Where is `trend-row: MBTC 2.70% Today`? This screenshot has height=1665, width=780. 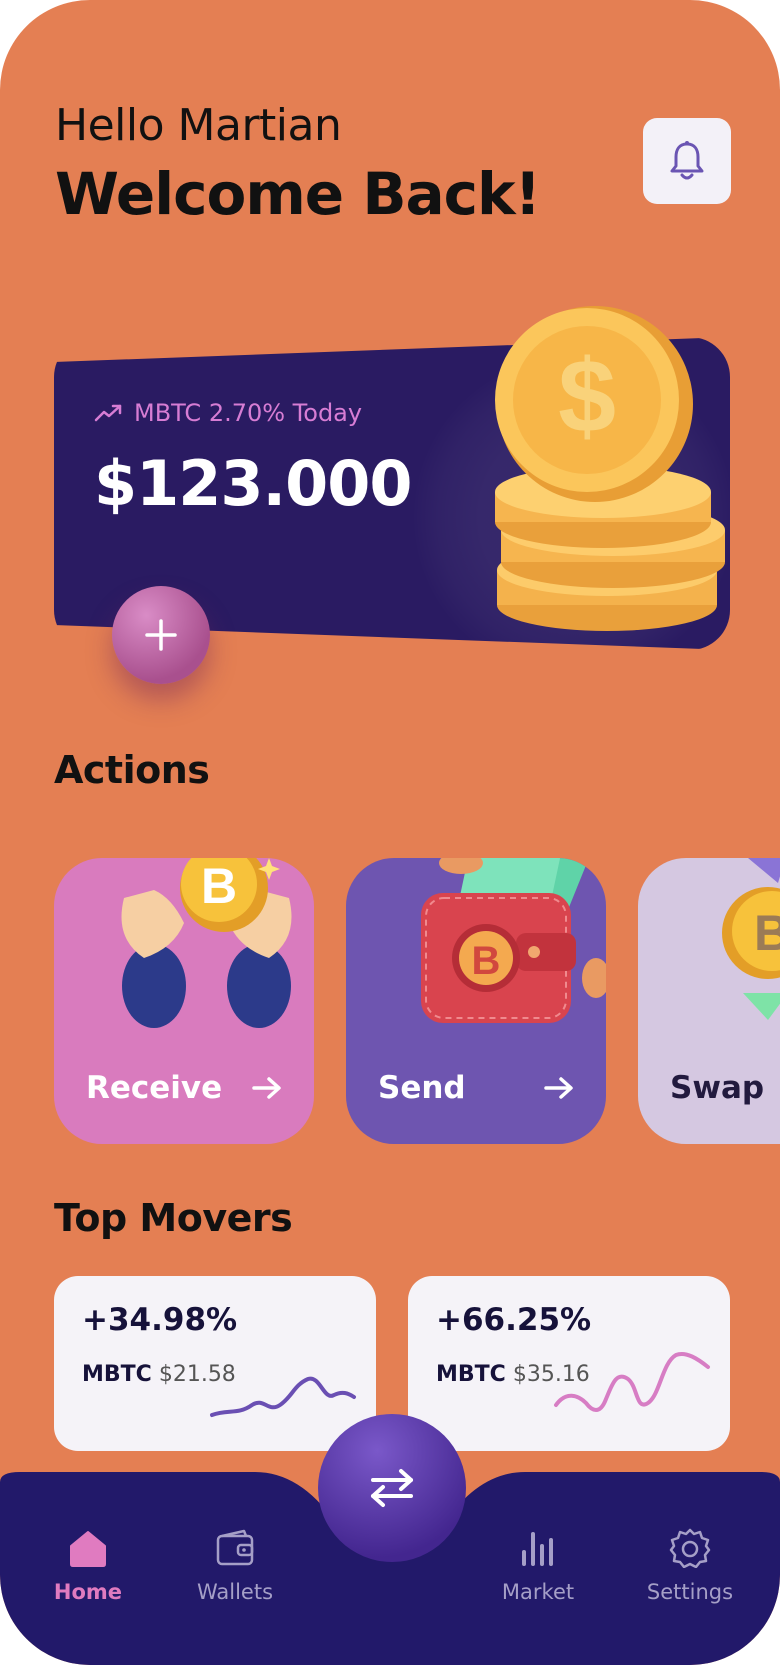
trend-row: MBTC 2.70% Today is located at coordinates (228, 413).